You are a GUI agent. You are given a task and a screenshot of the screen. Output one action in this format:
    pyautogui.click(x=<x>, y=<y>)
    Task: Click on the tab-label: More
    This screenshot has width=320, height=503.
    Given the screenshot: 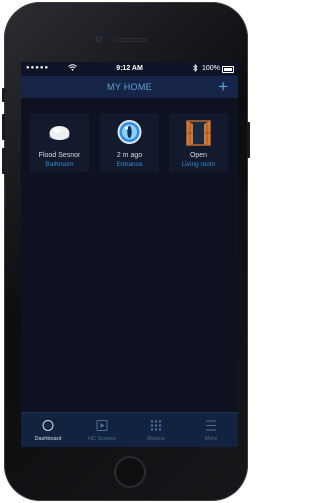 What is the action you would take?
    pyautogui.click(x=211, y=439)
    